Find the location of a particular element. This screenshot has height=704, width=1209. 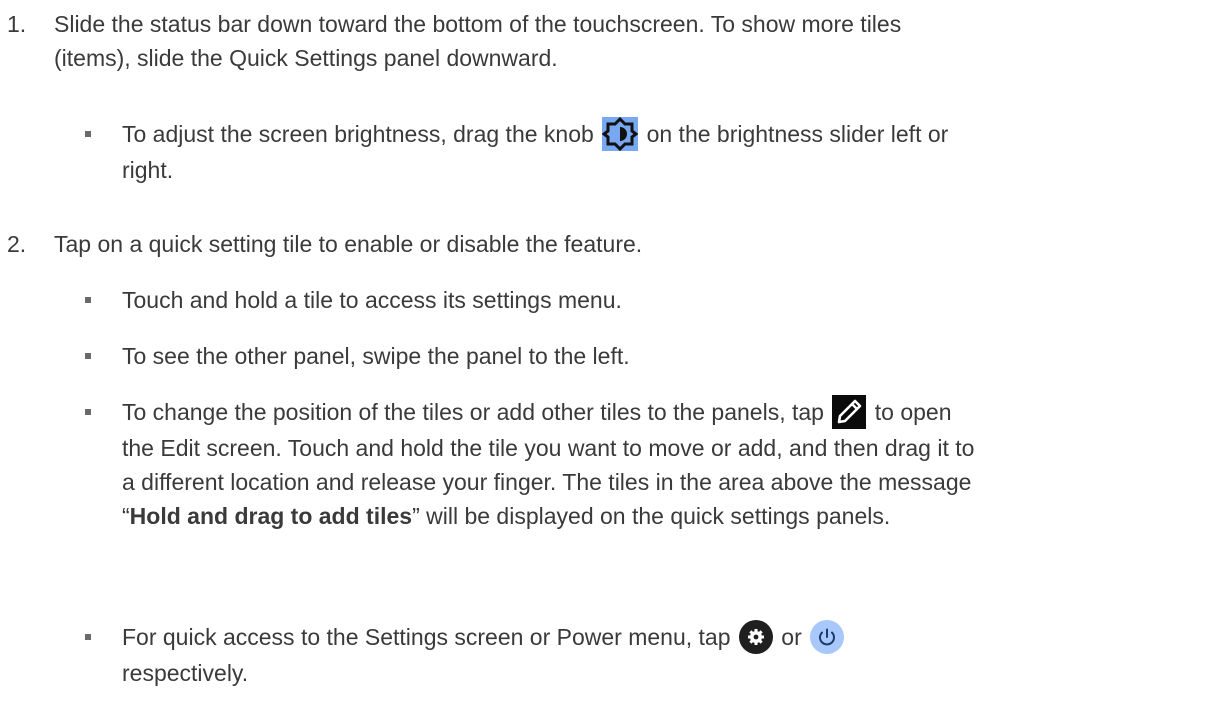

bullet-text-segment: or is located at coordinates (791, 637).